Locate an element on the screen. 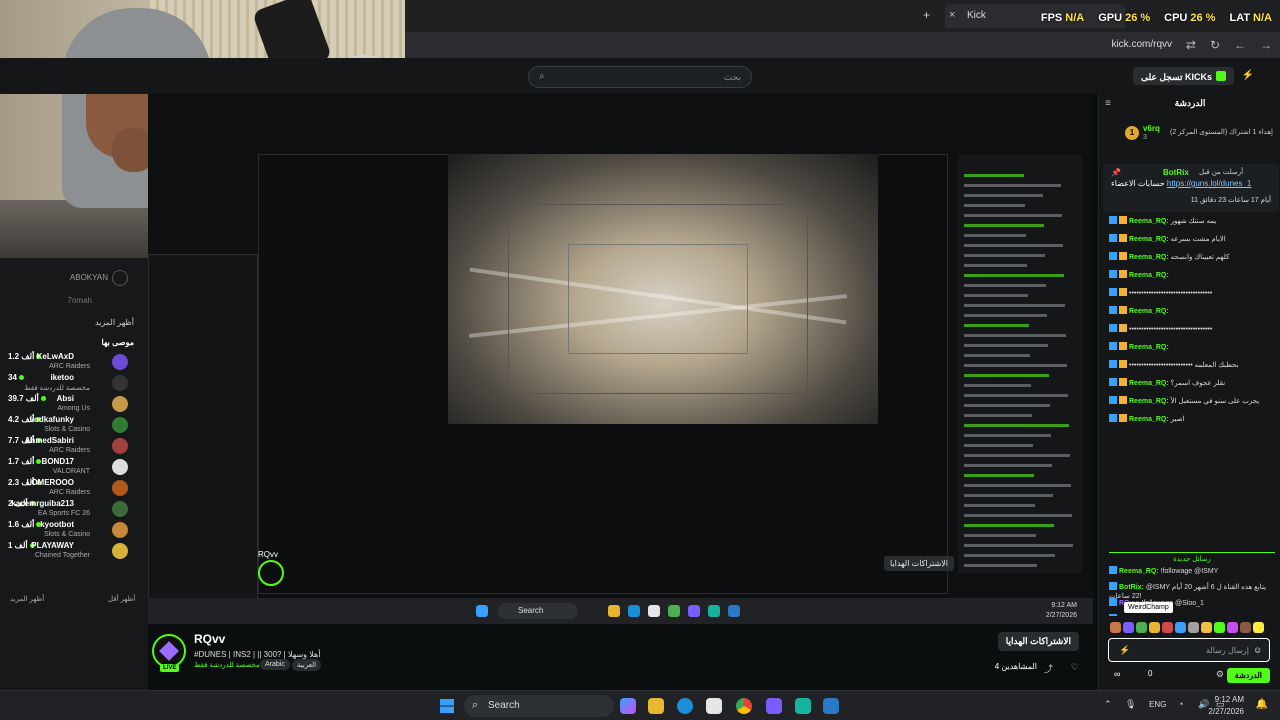 The width and height of the screenshot is (1280, 720). taskbar-search: ⌕ Search is located at coordinates (539, 706).